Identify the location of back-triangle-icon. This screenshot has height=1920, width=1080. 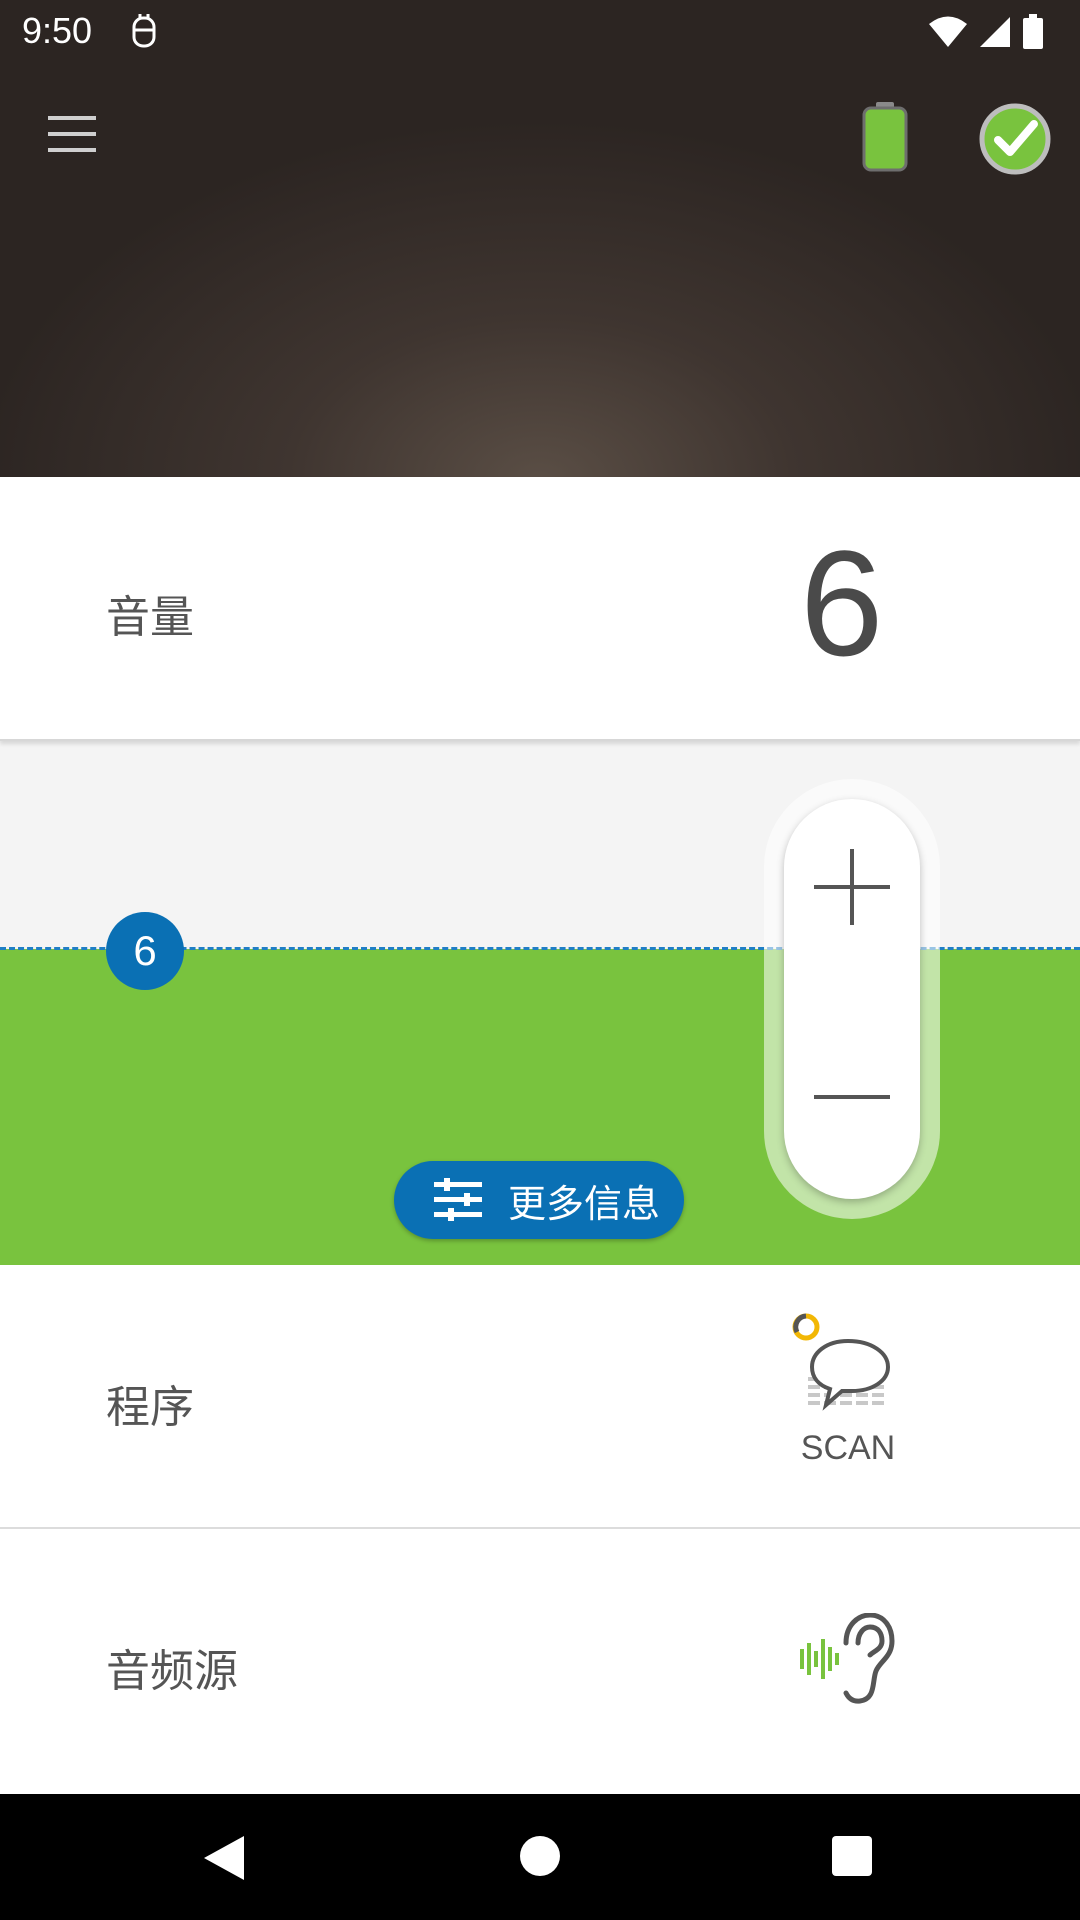
(224, 1858).